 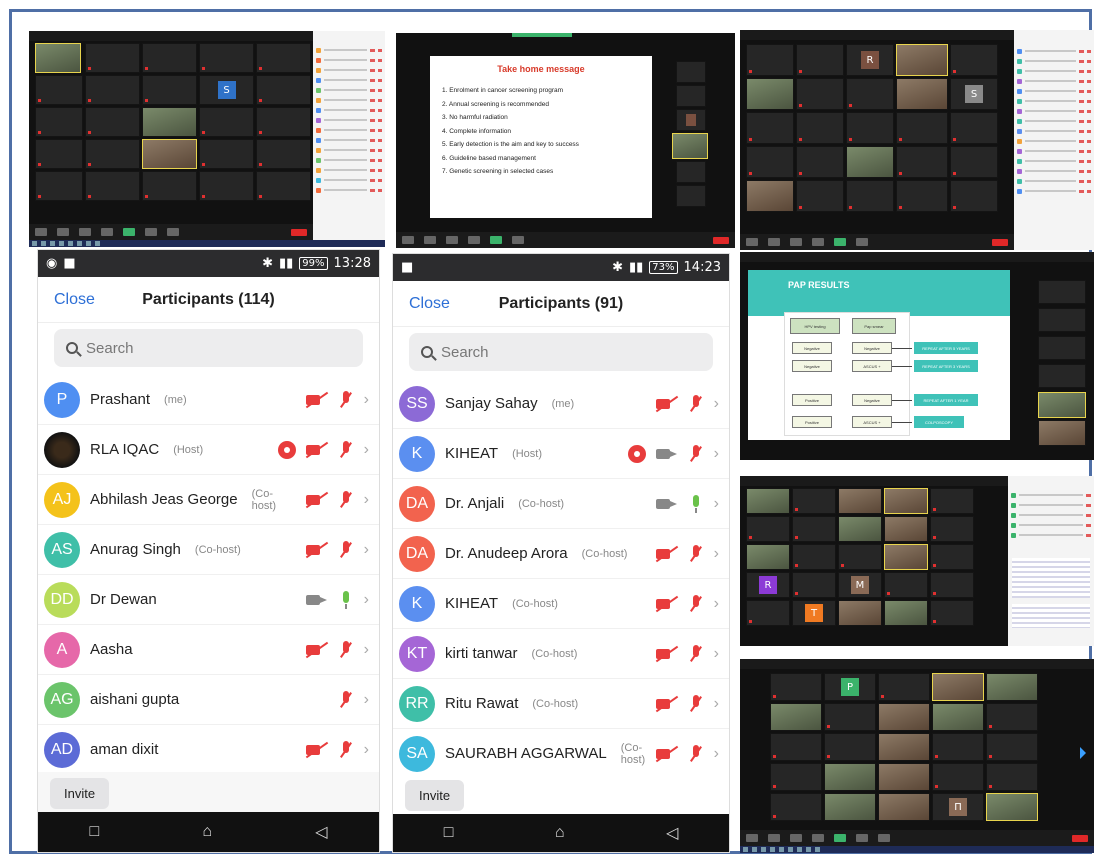 What do you see at coordinates (208, 550) in the screenshot?
I see `participant-row: AS Anurag Singh (Co-host) ›` at bounding box center [208, 550].